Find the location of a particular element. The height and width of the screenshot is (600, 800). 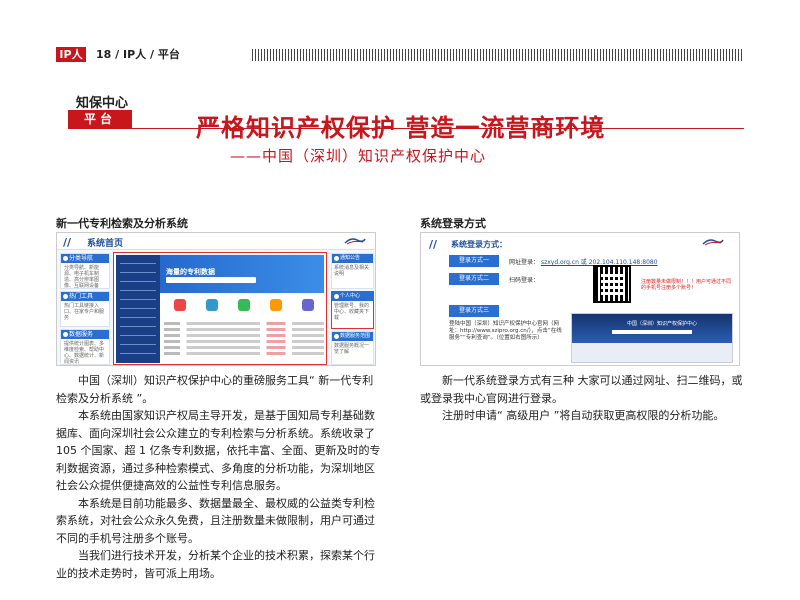

card-body: 数据服务概况一览了解 is located at coordinates (352, 349).